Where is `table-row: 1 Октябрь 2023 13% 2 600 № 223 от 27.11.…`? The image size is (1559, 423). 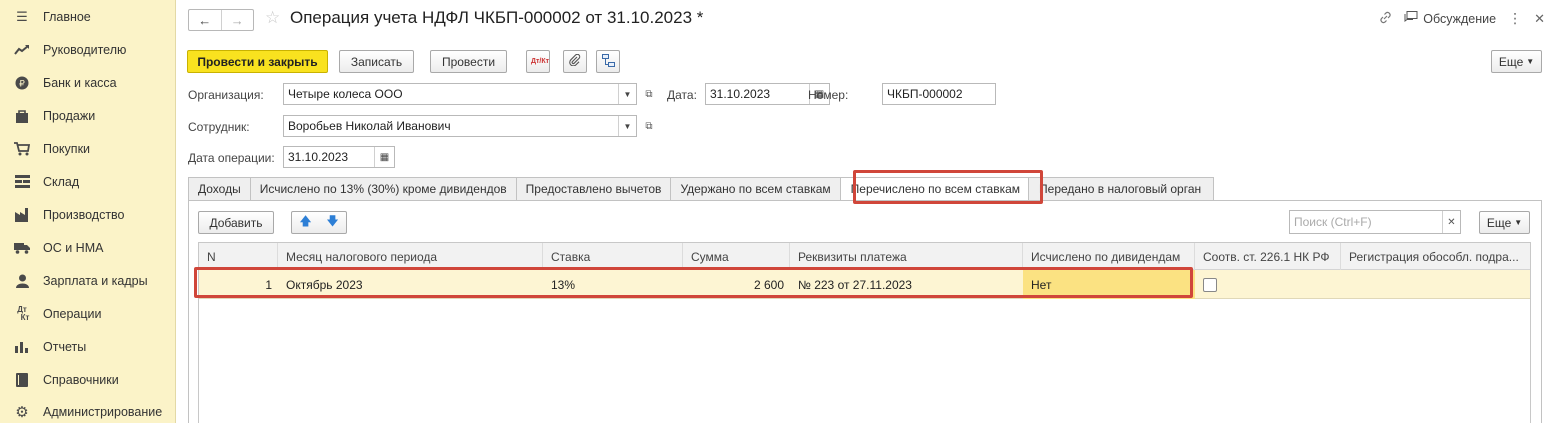
table-row: 1 Октябрь 2023 13% 2 600 № 223 от 27.11.… is located at coordinates (864, 284).